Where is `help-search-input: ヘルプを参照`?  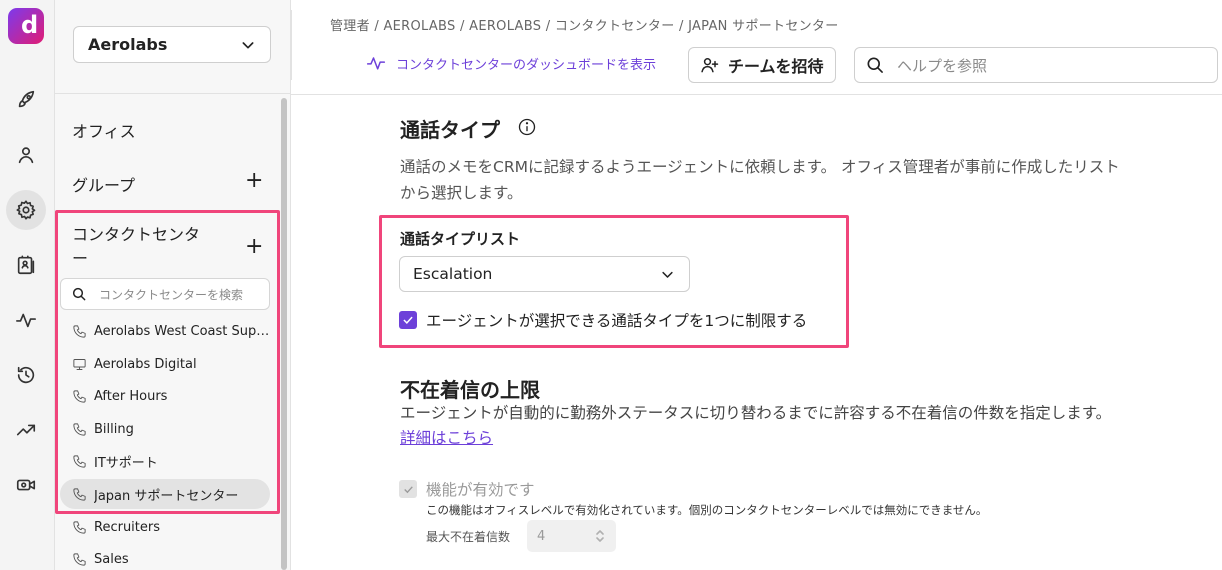 help-search-input: ヘルプを参照 is located at coordinates (1036, 65).